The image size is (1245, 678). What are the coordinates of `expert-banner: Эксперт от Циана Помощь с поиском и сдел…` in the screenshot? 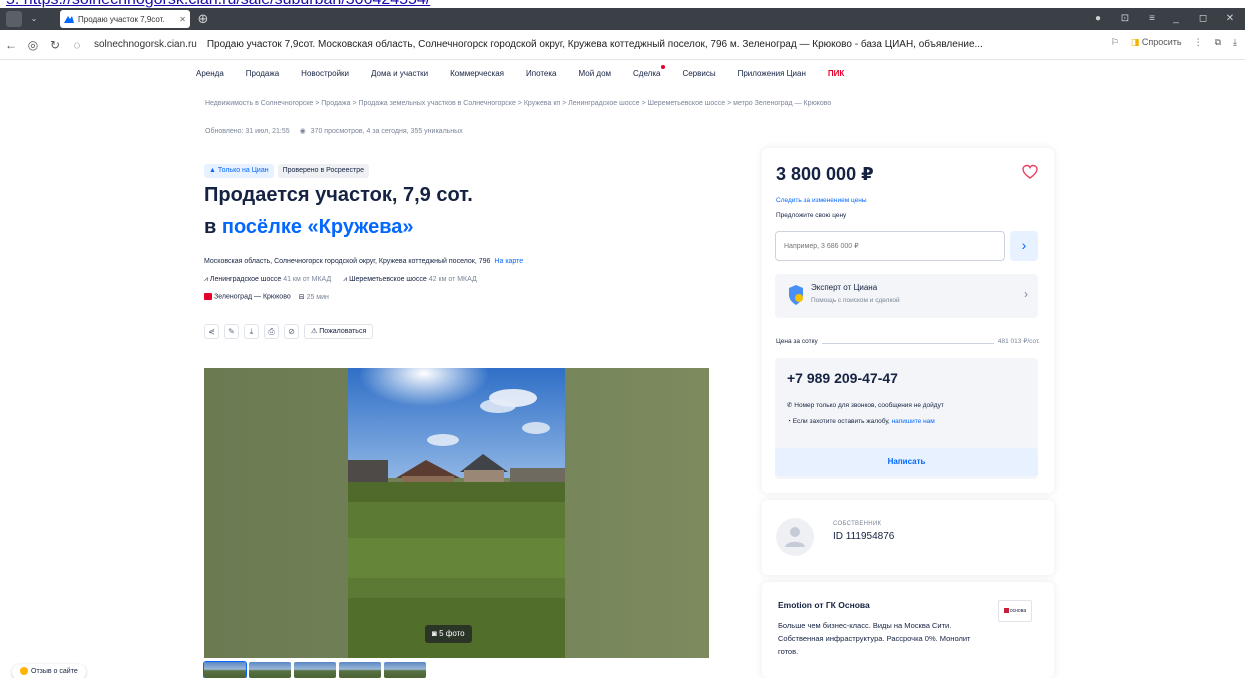 It's located at (906, 296).